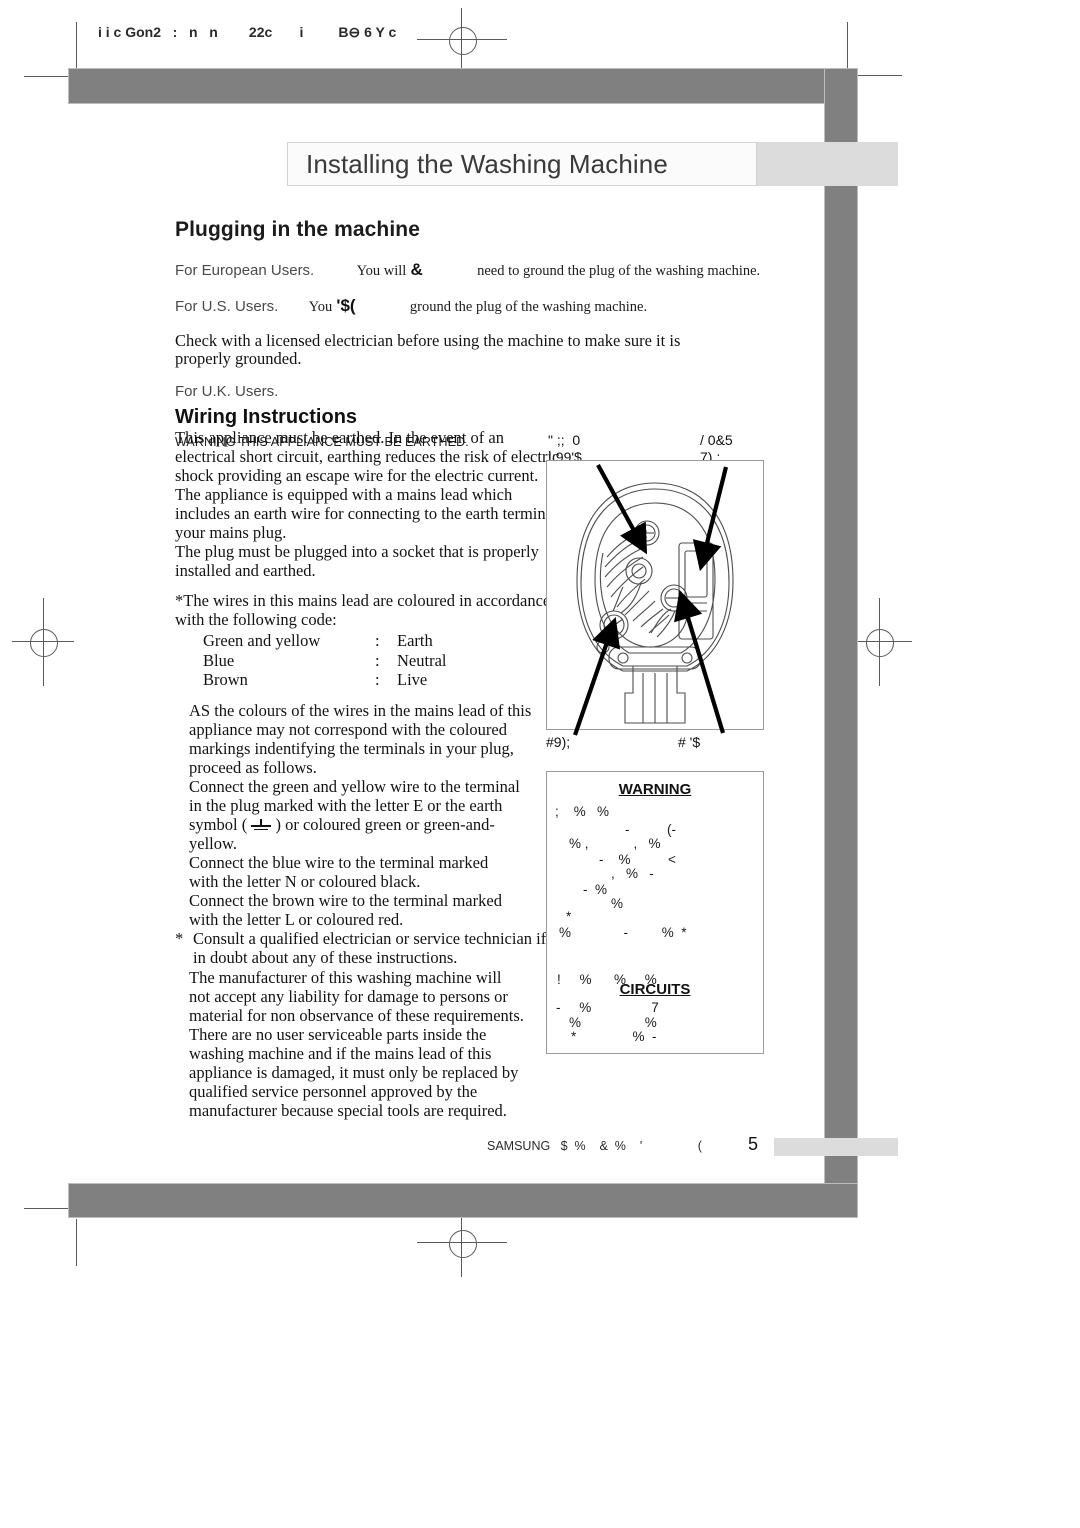 The image size is (1080, 1528). Describe the element at coordinates (47, 1208) in the screenshot. I see `crop-mark-bottom-left-horizontal` at that location.